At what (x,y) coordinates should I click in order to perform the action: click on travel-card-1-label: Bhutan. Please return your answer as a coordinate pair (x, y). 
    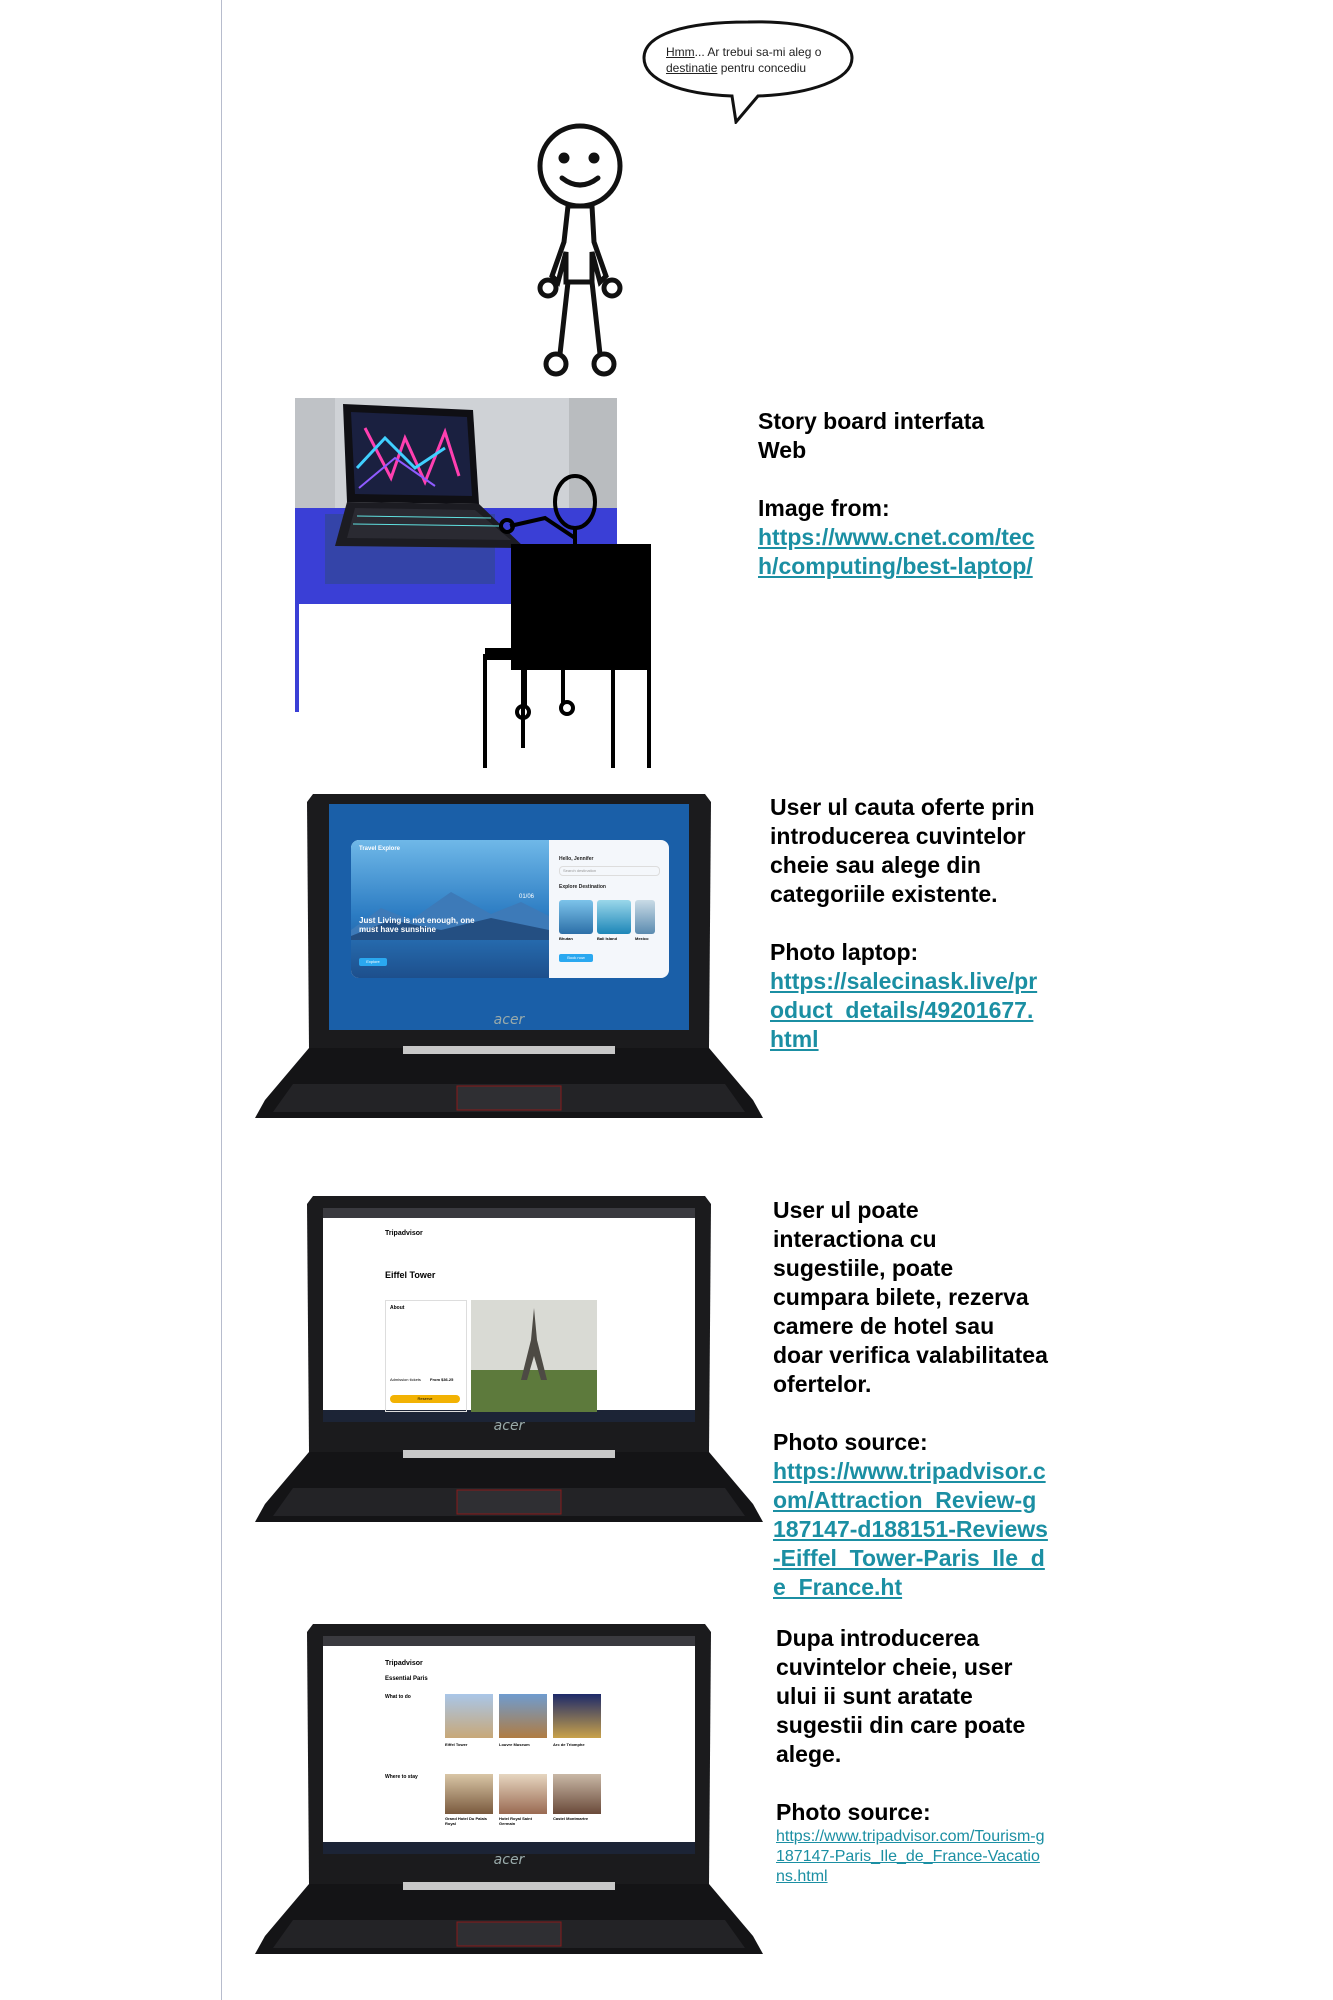
    Looking at the image, I should click on (566, 938).